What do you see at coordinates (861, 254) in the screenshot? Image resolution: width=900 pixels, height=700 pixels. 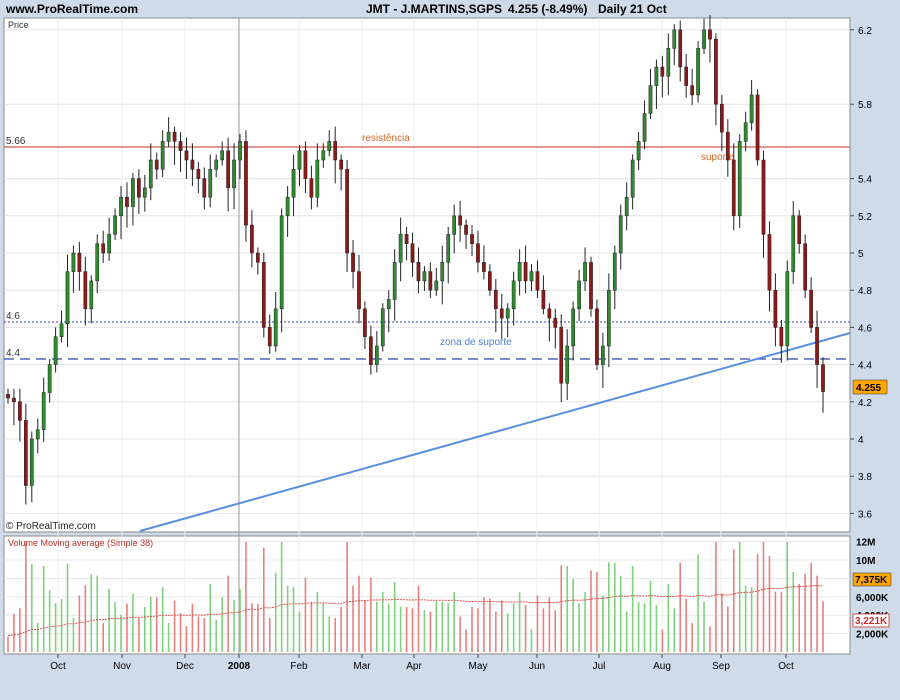 I see `price-tick-label: 5` at bounding box center [861, 254].